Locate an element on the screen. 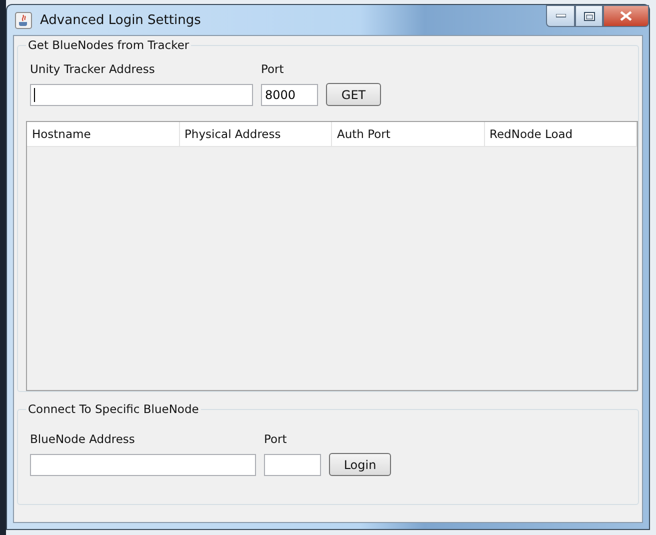 Image resolution: width=656 pixels, height=535 pixels. port-field is located at coordinates (292, 465).